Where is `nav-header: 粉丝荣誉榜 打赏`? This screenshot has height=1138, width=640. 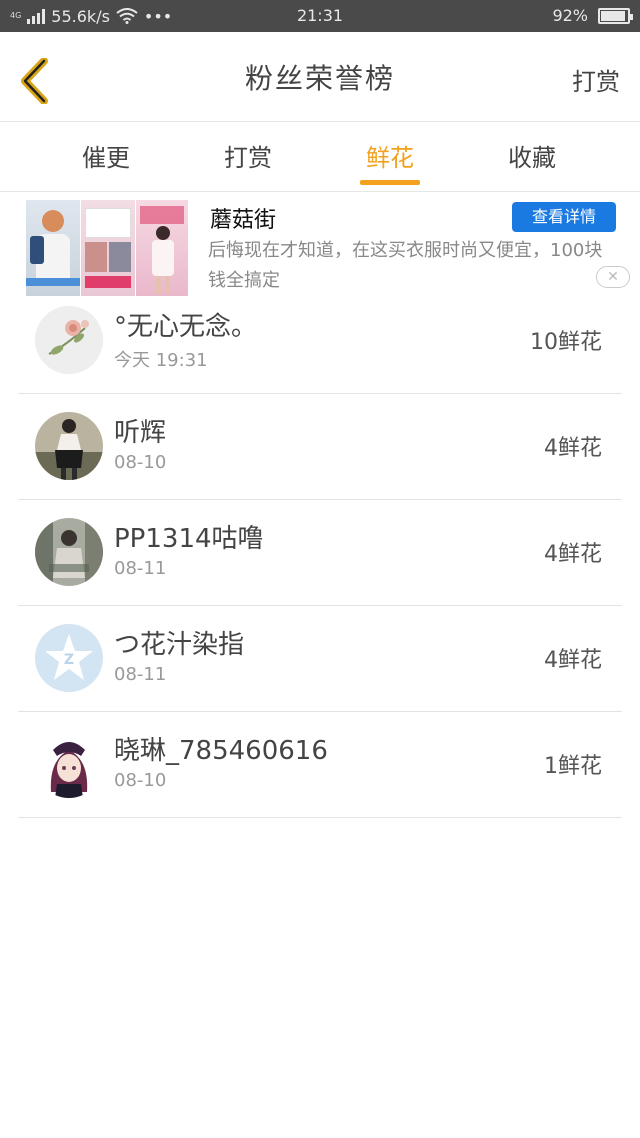 nav-header: 粉丝荣誉榜 打赏 is located at coordinates (320, 77).